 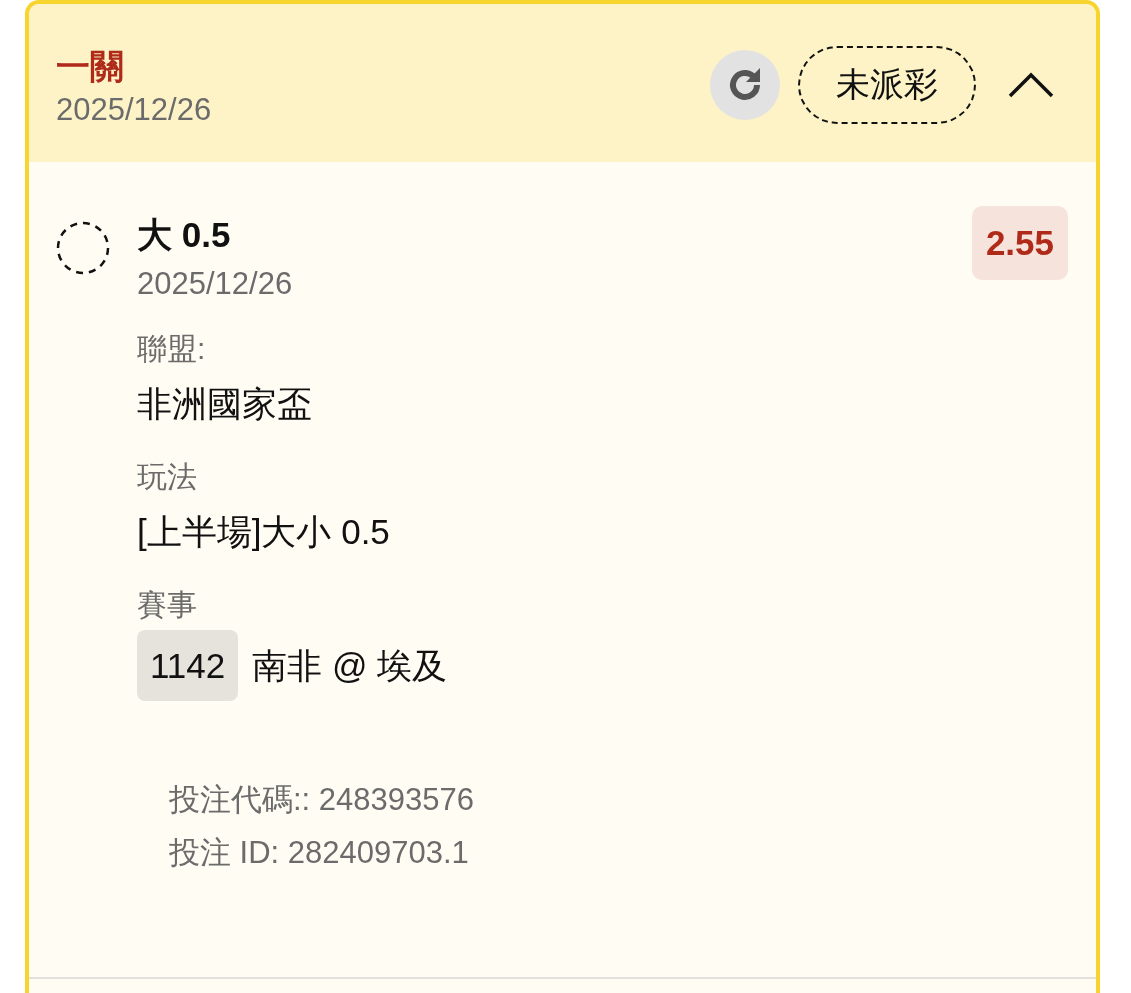 I want to click on bet-id-text: 投注代碼:: 248393576, so click(x=322, y=800).